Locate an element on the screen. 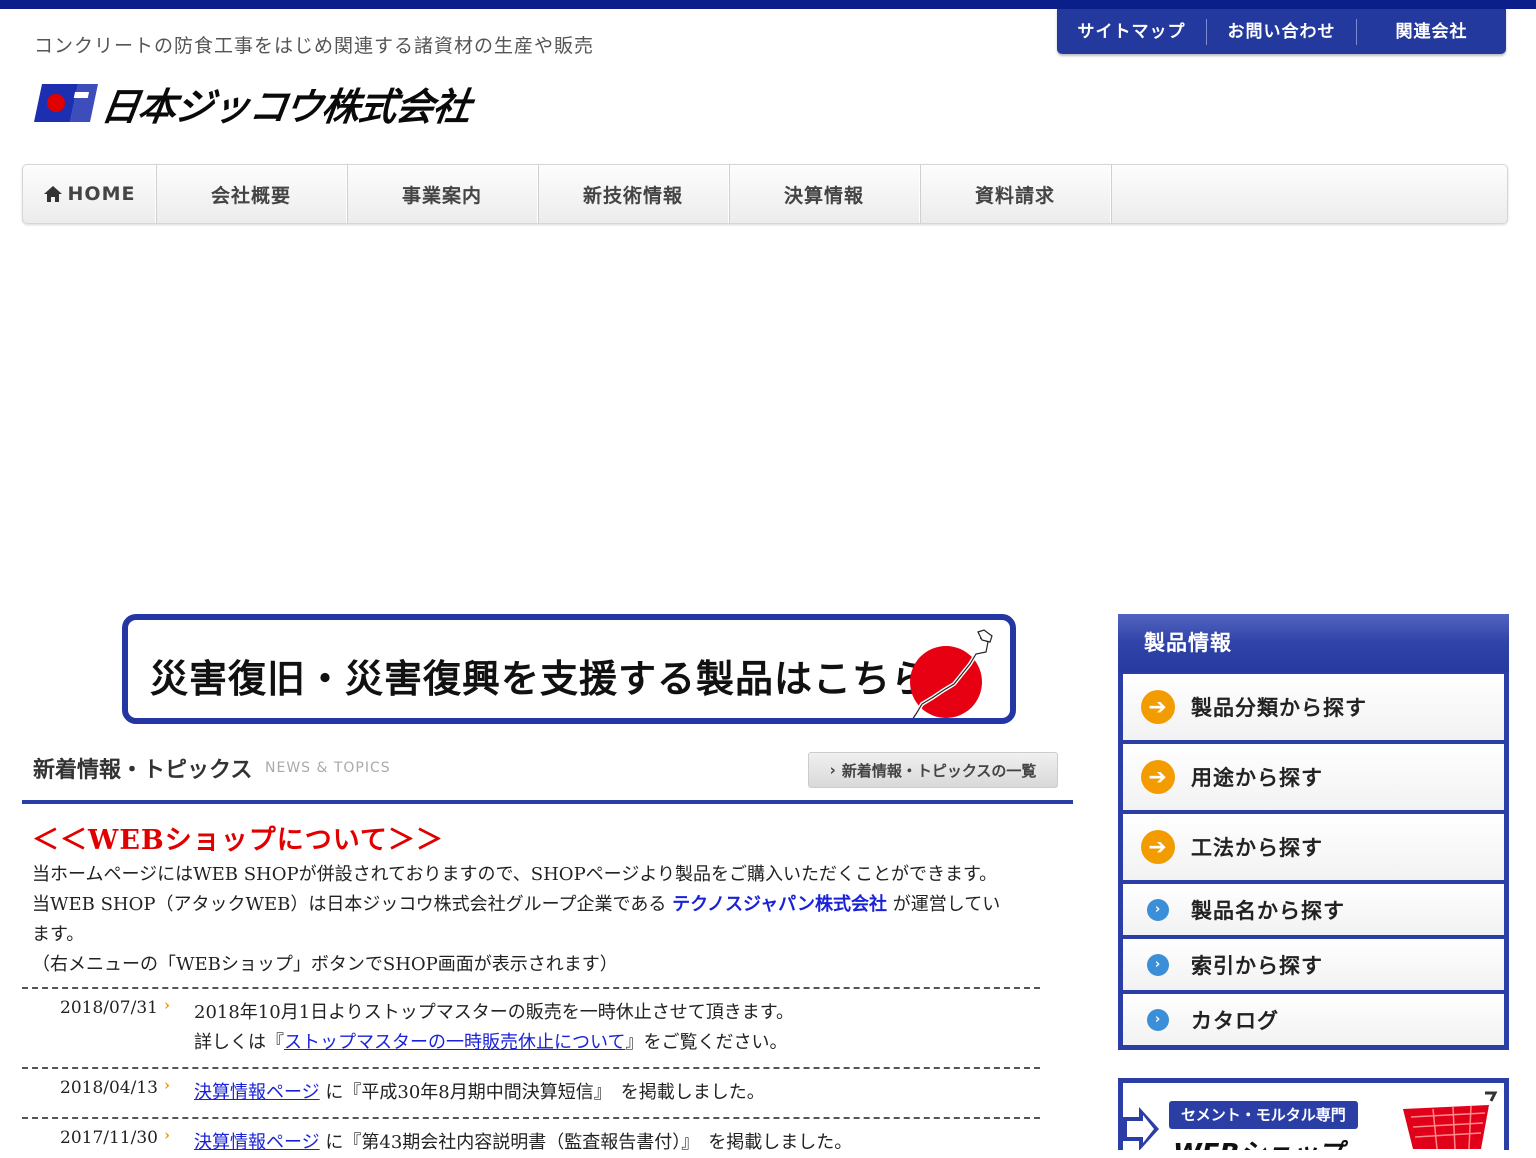  sidebar-item-label: 製品分類から探す is located at coordinates (1279, 708).